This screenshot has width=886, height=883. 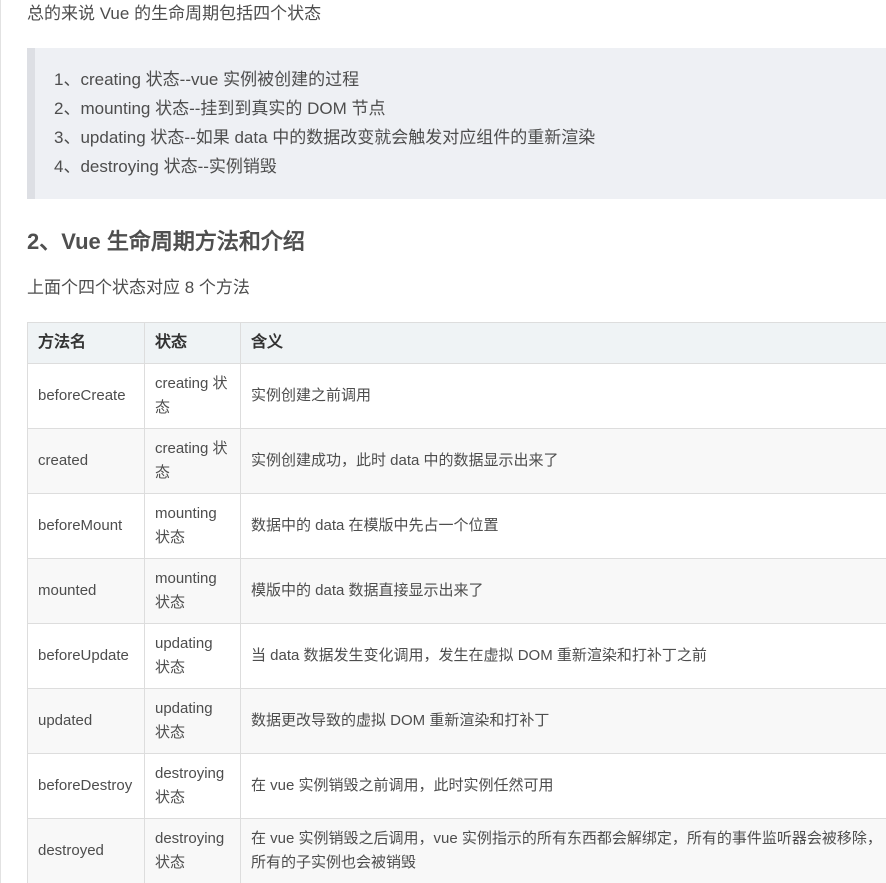 What do you see at coordinates (86, 656) in the screenshot?
I see `method-name-cell: beforeUpdate` at bounding box center [86, 656].